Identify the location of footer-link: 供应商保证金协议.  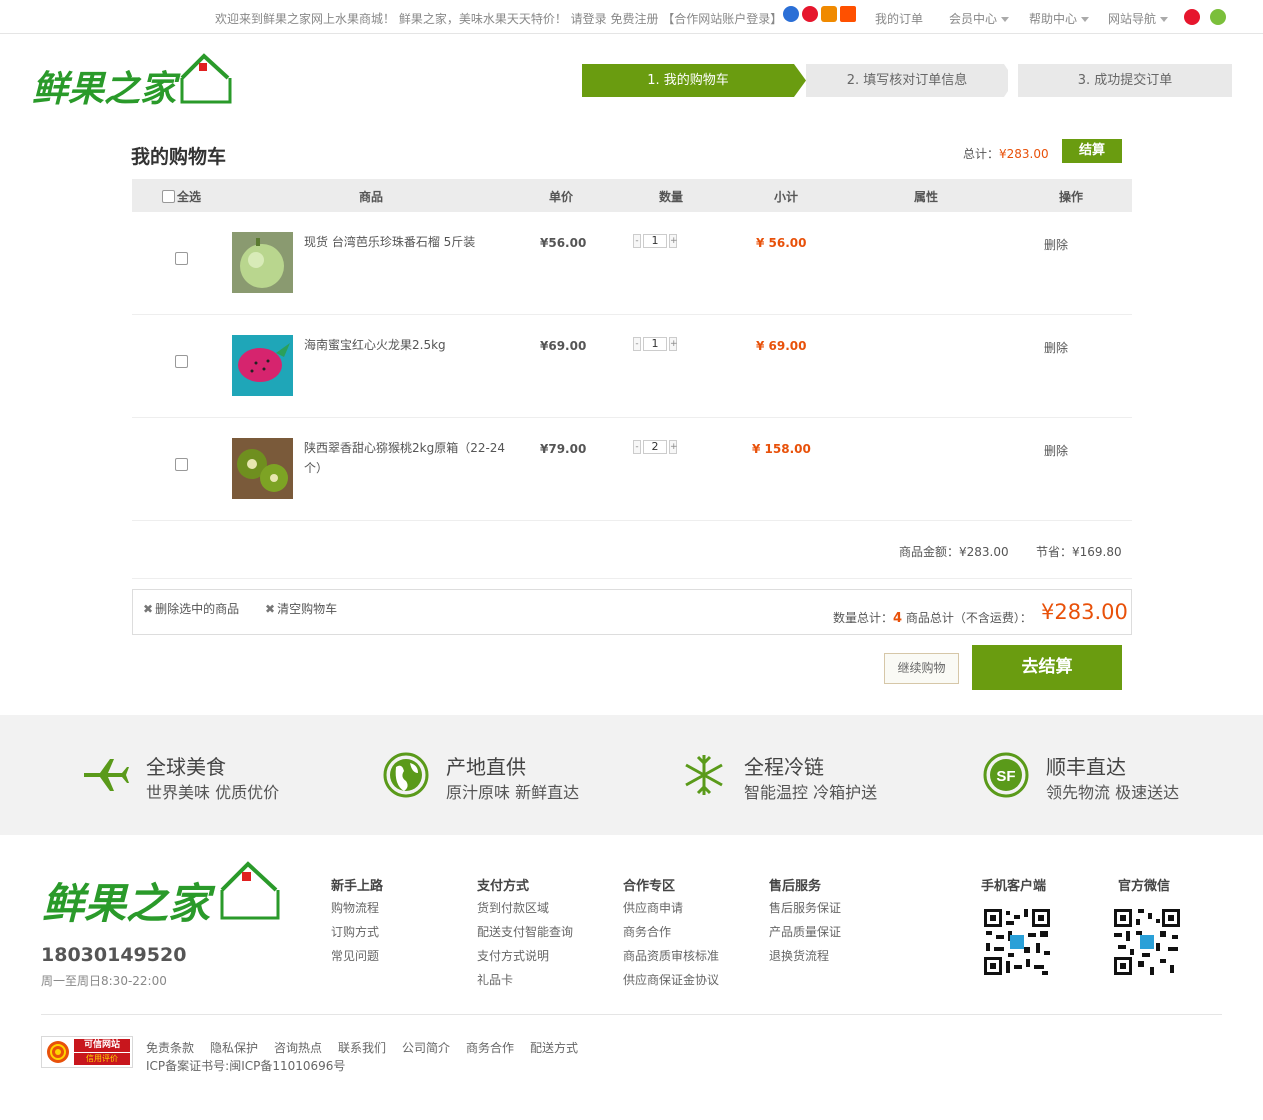
(671, 979).